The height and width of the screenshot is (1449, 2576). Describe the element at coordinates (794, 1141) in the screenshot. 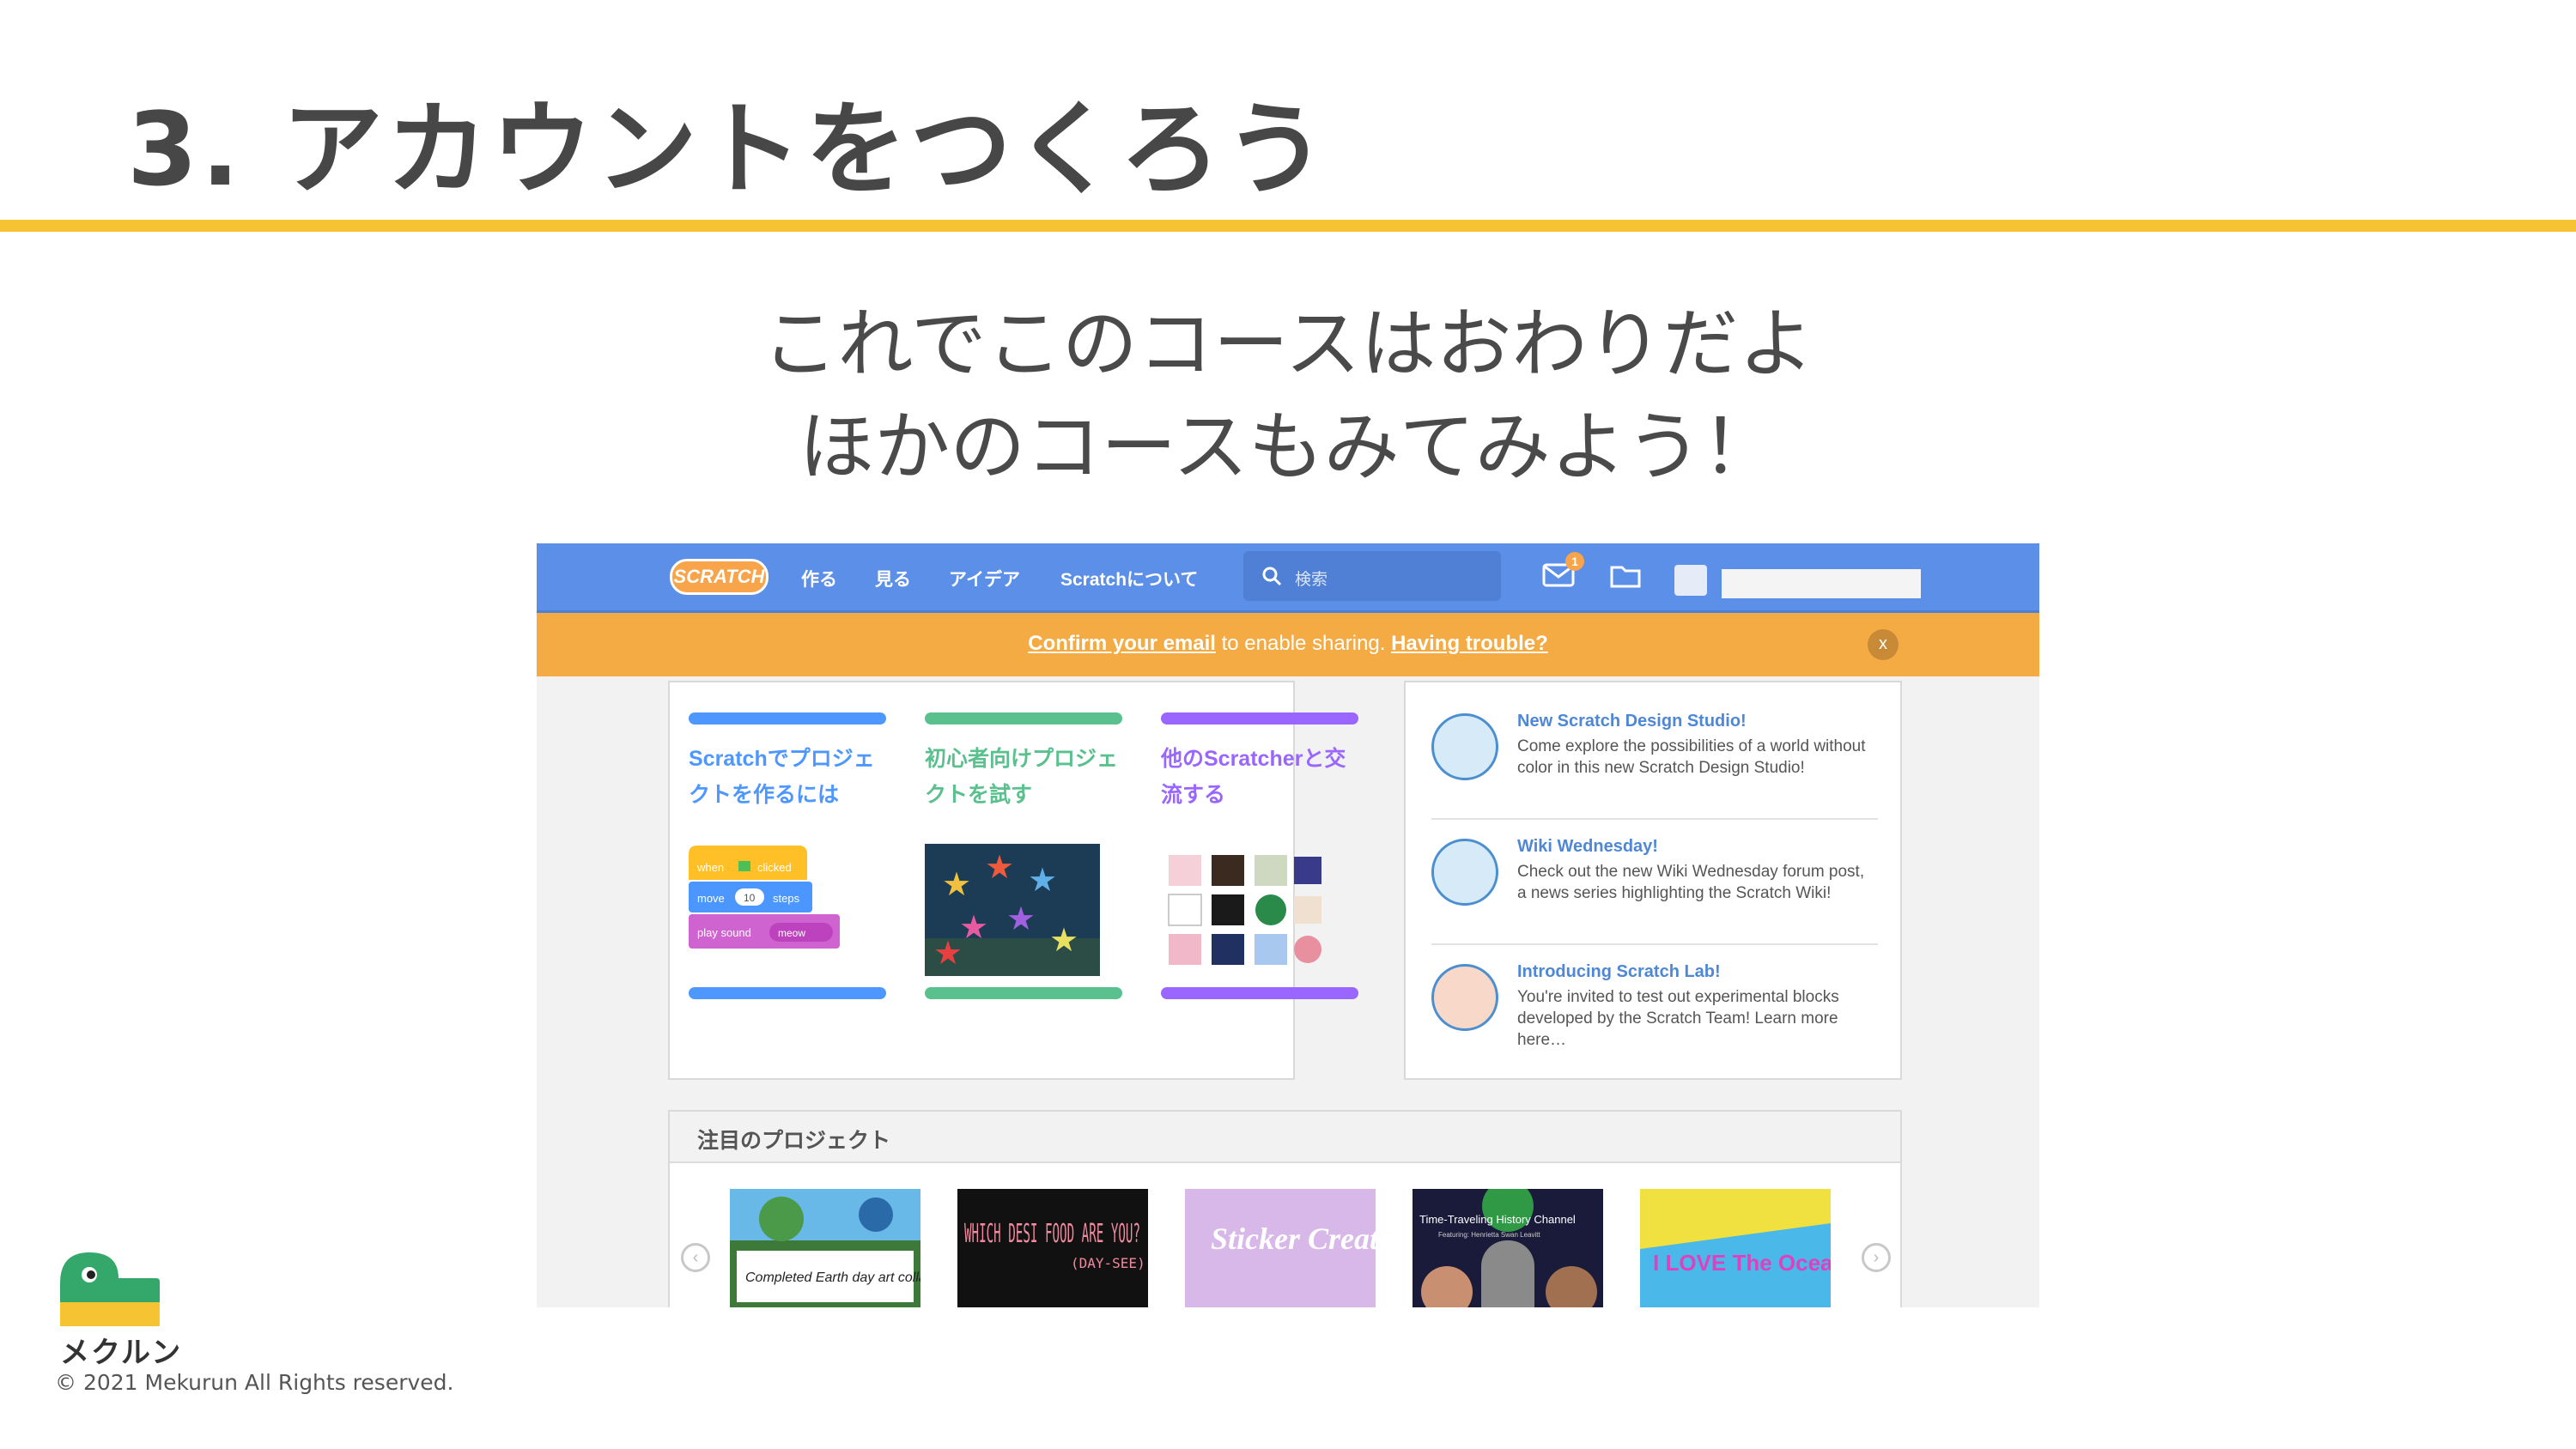

I see `featured-projects-title: 注目のプロジェクト` at that location.